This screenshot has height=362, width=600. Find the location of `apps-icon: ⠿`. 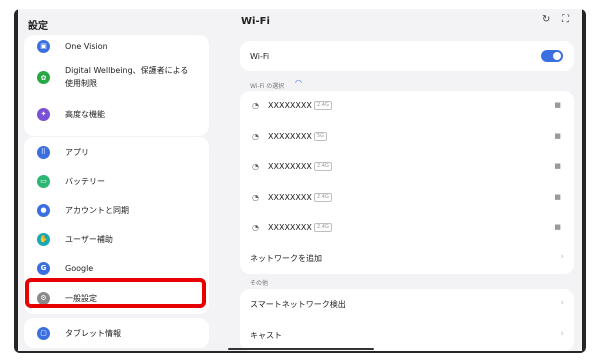

apps-icon: ⠿ is located at coordinates (43, 152).